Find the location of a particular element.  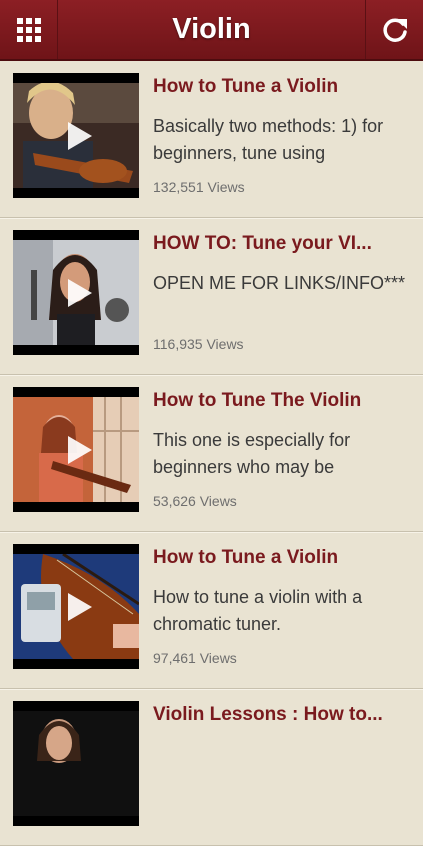

view-count: 97,461 Views is located at coordinates (195, 658).